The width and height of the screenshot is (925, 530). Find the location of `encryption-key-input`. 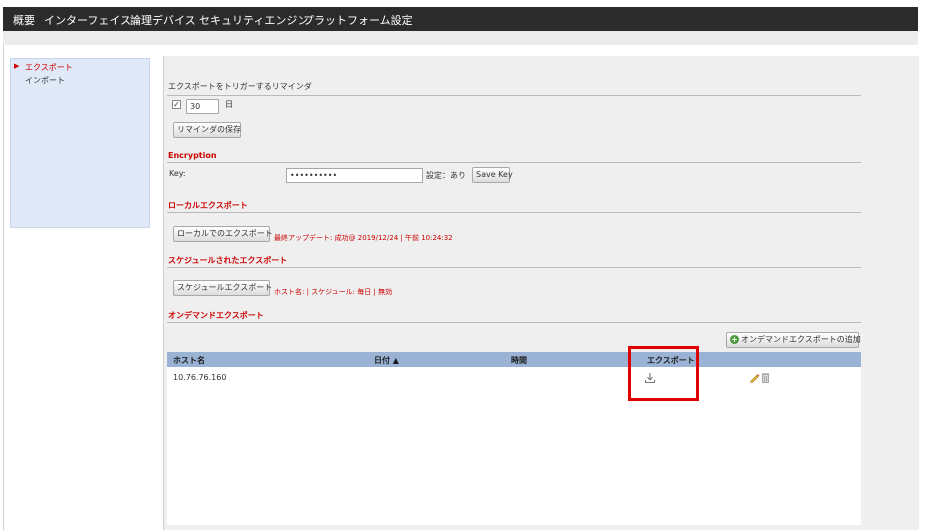

encryption-key-input is located at coordinates (354, 175).